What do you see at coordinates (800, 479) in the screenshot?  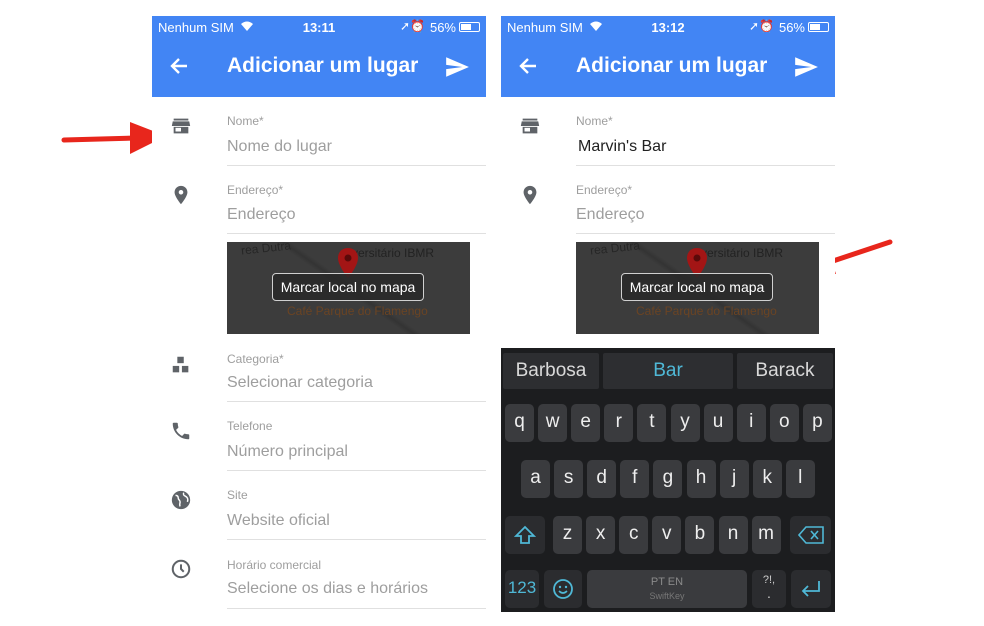 I see `key-l: l` at bounding box center [800, 479].